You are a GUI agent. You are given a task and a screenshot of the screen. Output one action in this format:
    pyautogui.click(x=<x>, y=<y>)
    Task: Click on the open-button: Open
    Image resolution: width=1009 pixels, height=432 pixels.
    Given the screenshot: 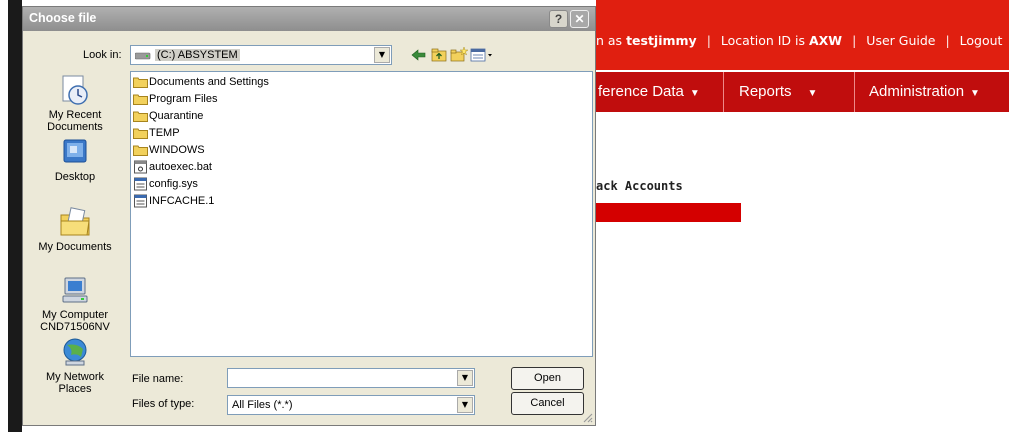 What is the action you would take?
    pyautogui.click(x=547, y=378)
    